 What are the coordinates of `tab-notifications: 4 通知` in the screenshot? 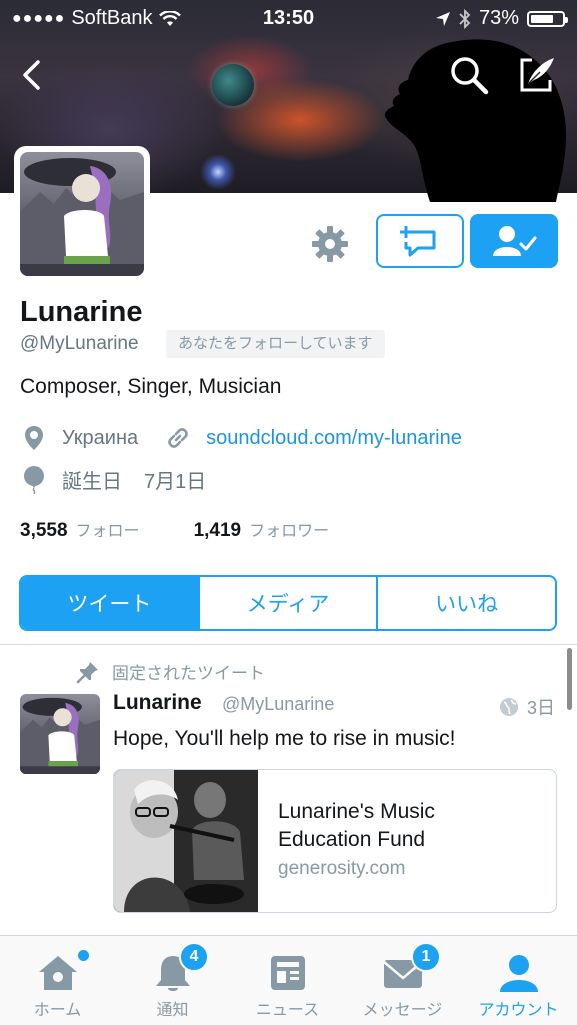 It's located at (172, 980).